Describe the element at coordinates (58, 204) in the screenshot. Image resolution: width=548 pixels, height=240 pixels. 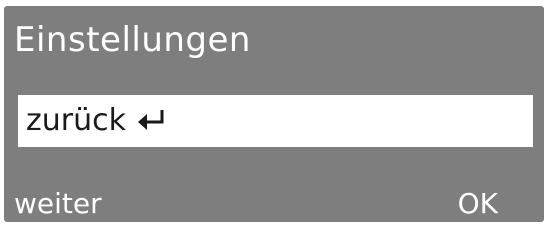
I see `next-softkey: weiter` at that location.